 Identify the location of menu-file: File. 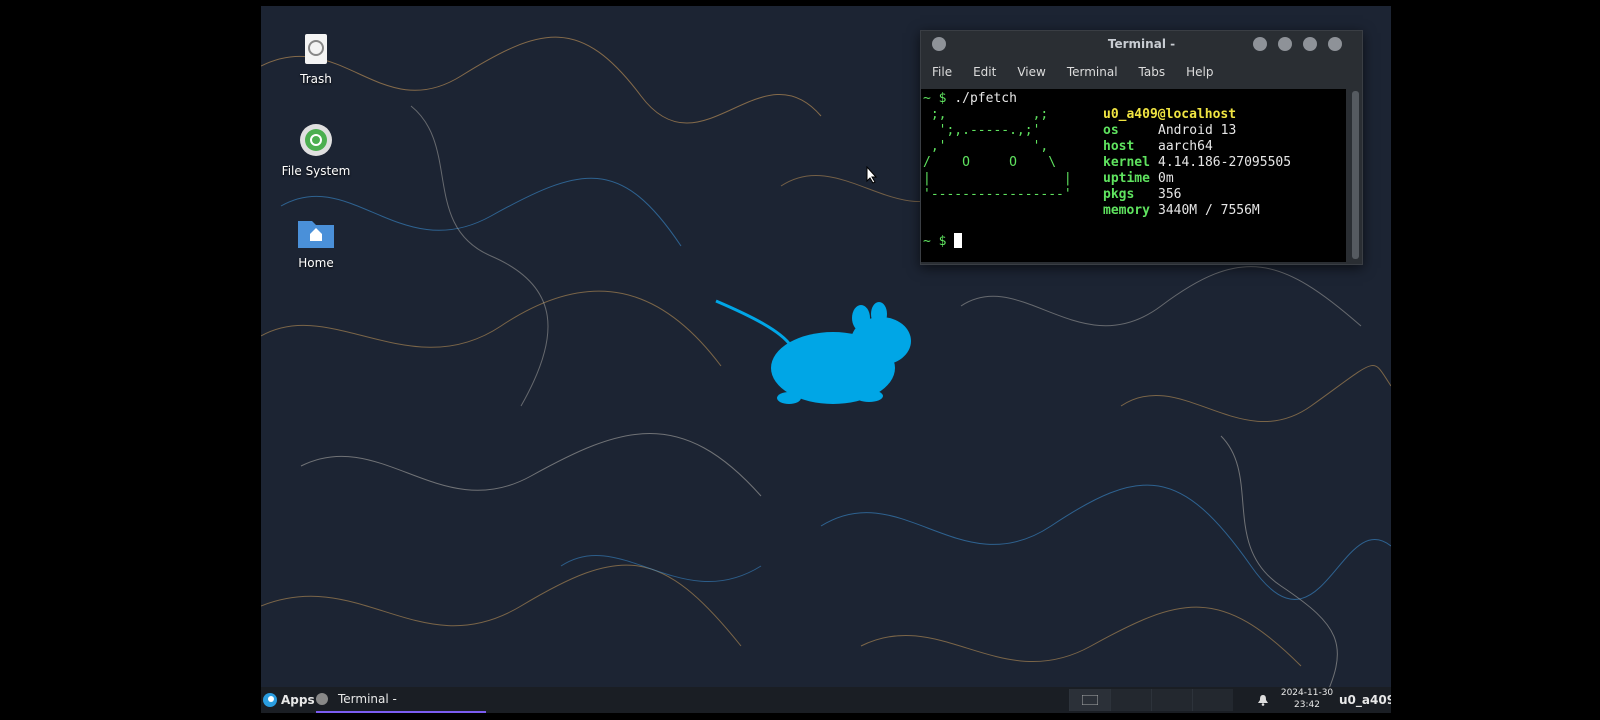
(942, 72).